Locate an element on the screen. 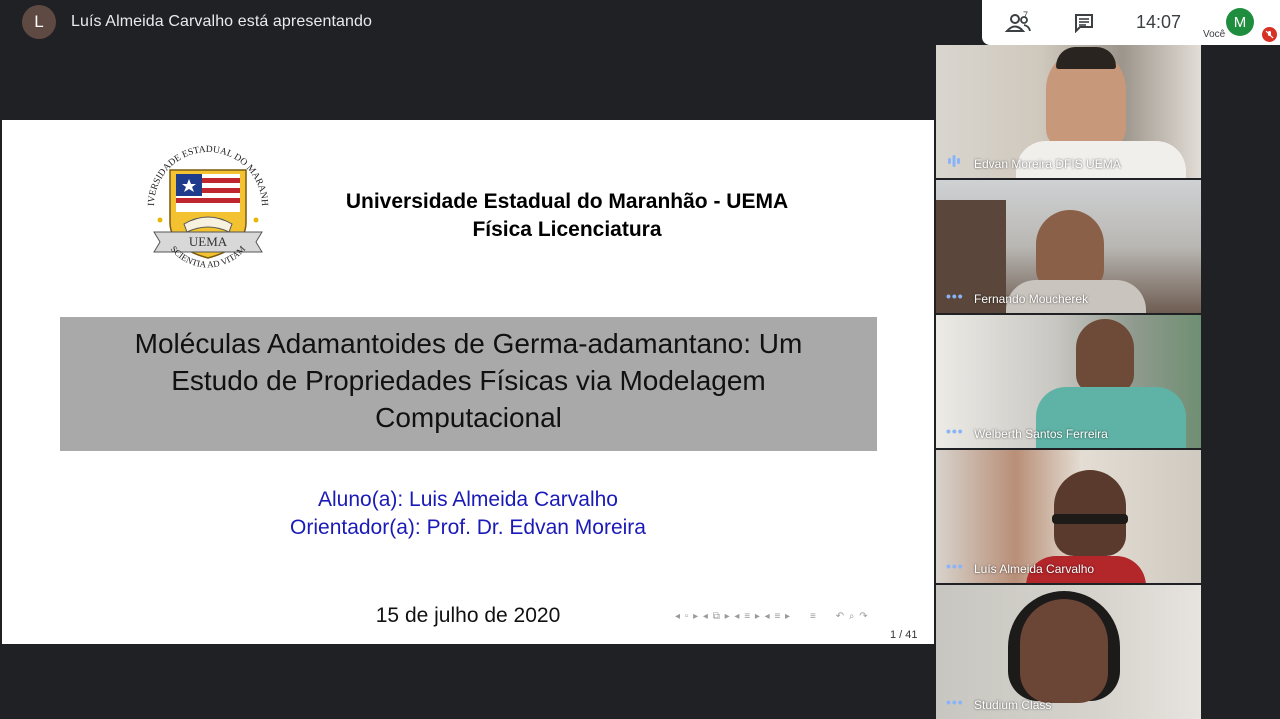  participant-tile: ••• Studium Class is located at coordinates (1068, 652).